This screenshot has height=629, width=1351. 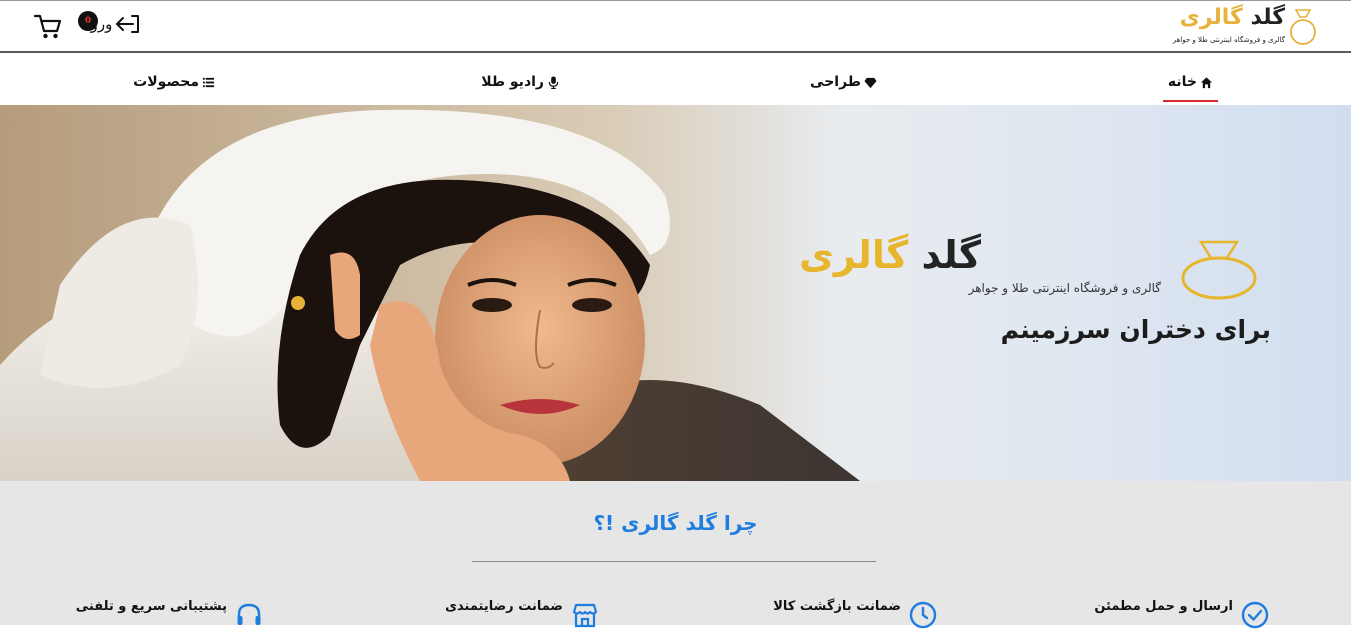 What do you see at coordinates (128, 24) in the screenshot?
I see `login-arrow-icon` at bounding box center [128, 24].